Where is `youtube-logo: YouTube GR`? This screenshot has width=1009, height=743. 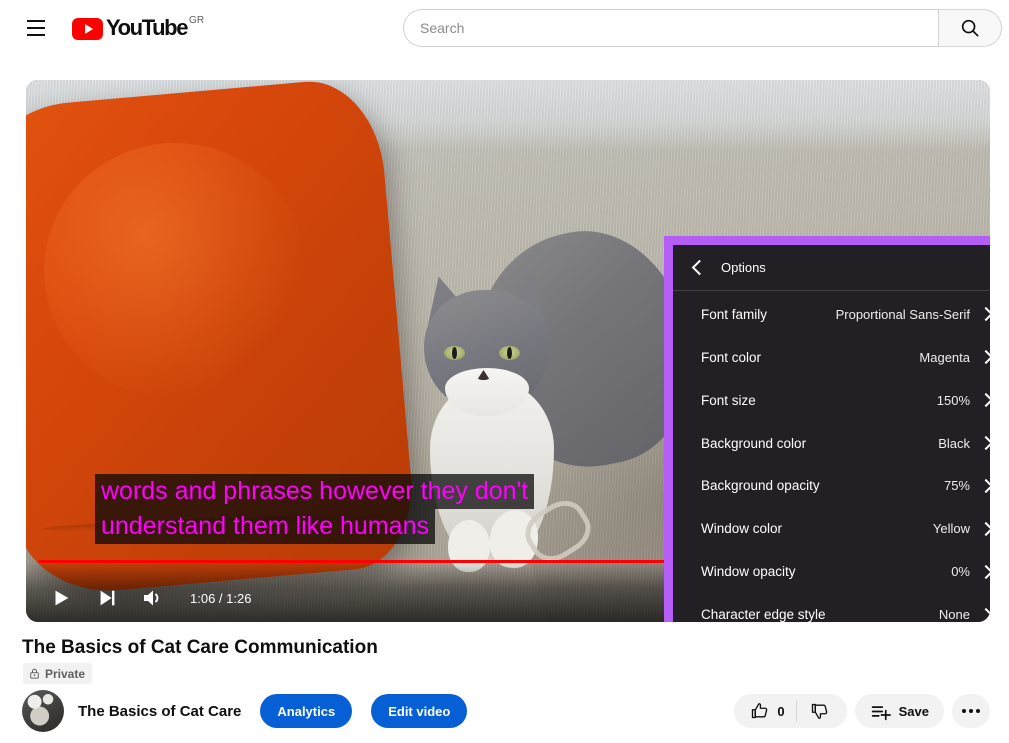
youtube-logo: YouTube GR is located at coordinates (138, 28).